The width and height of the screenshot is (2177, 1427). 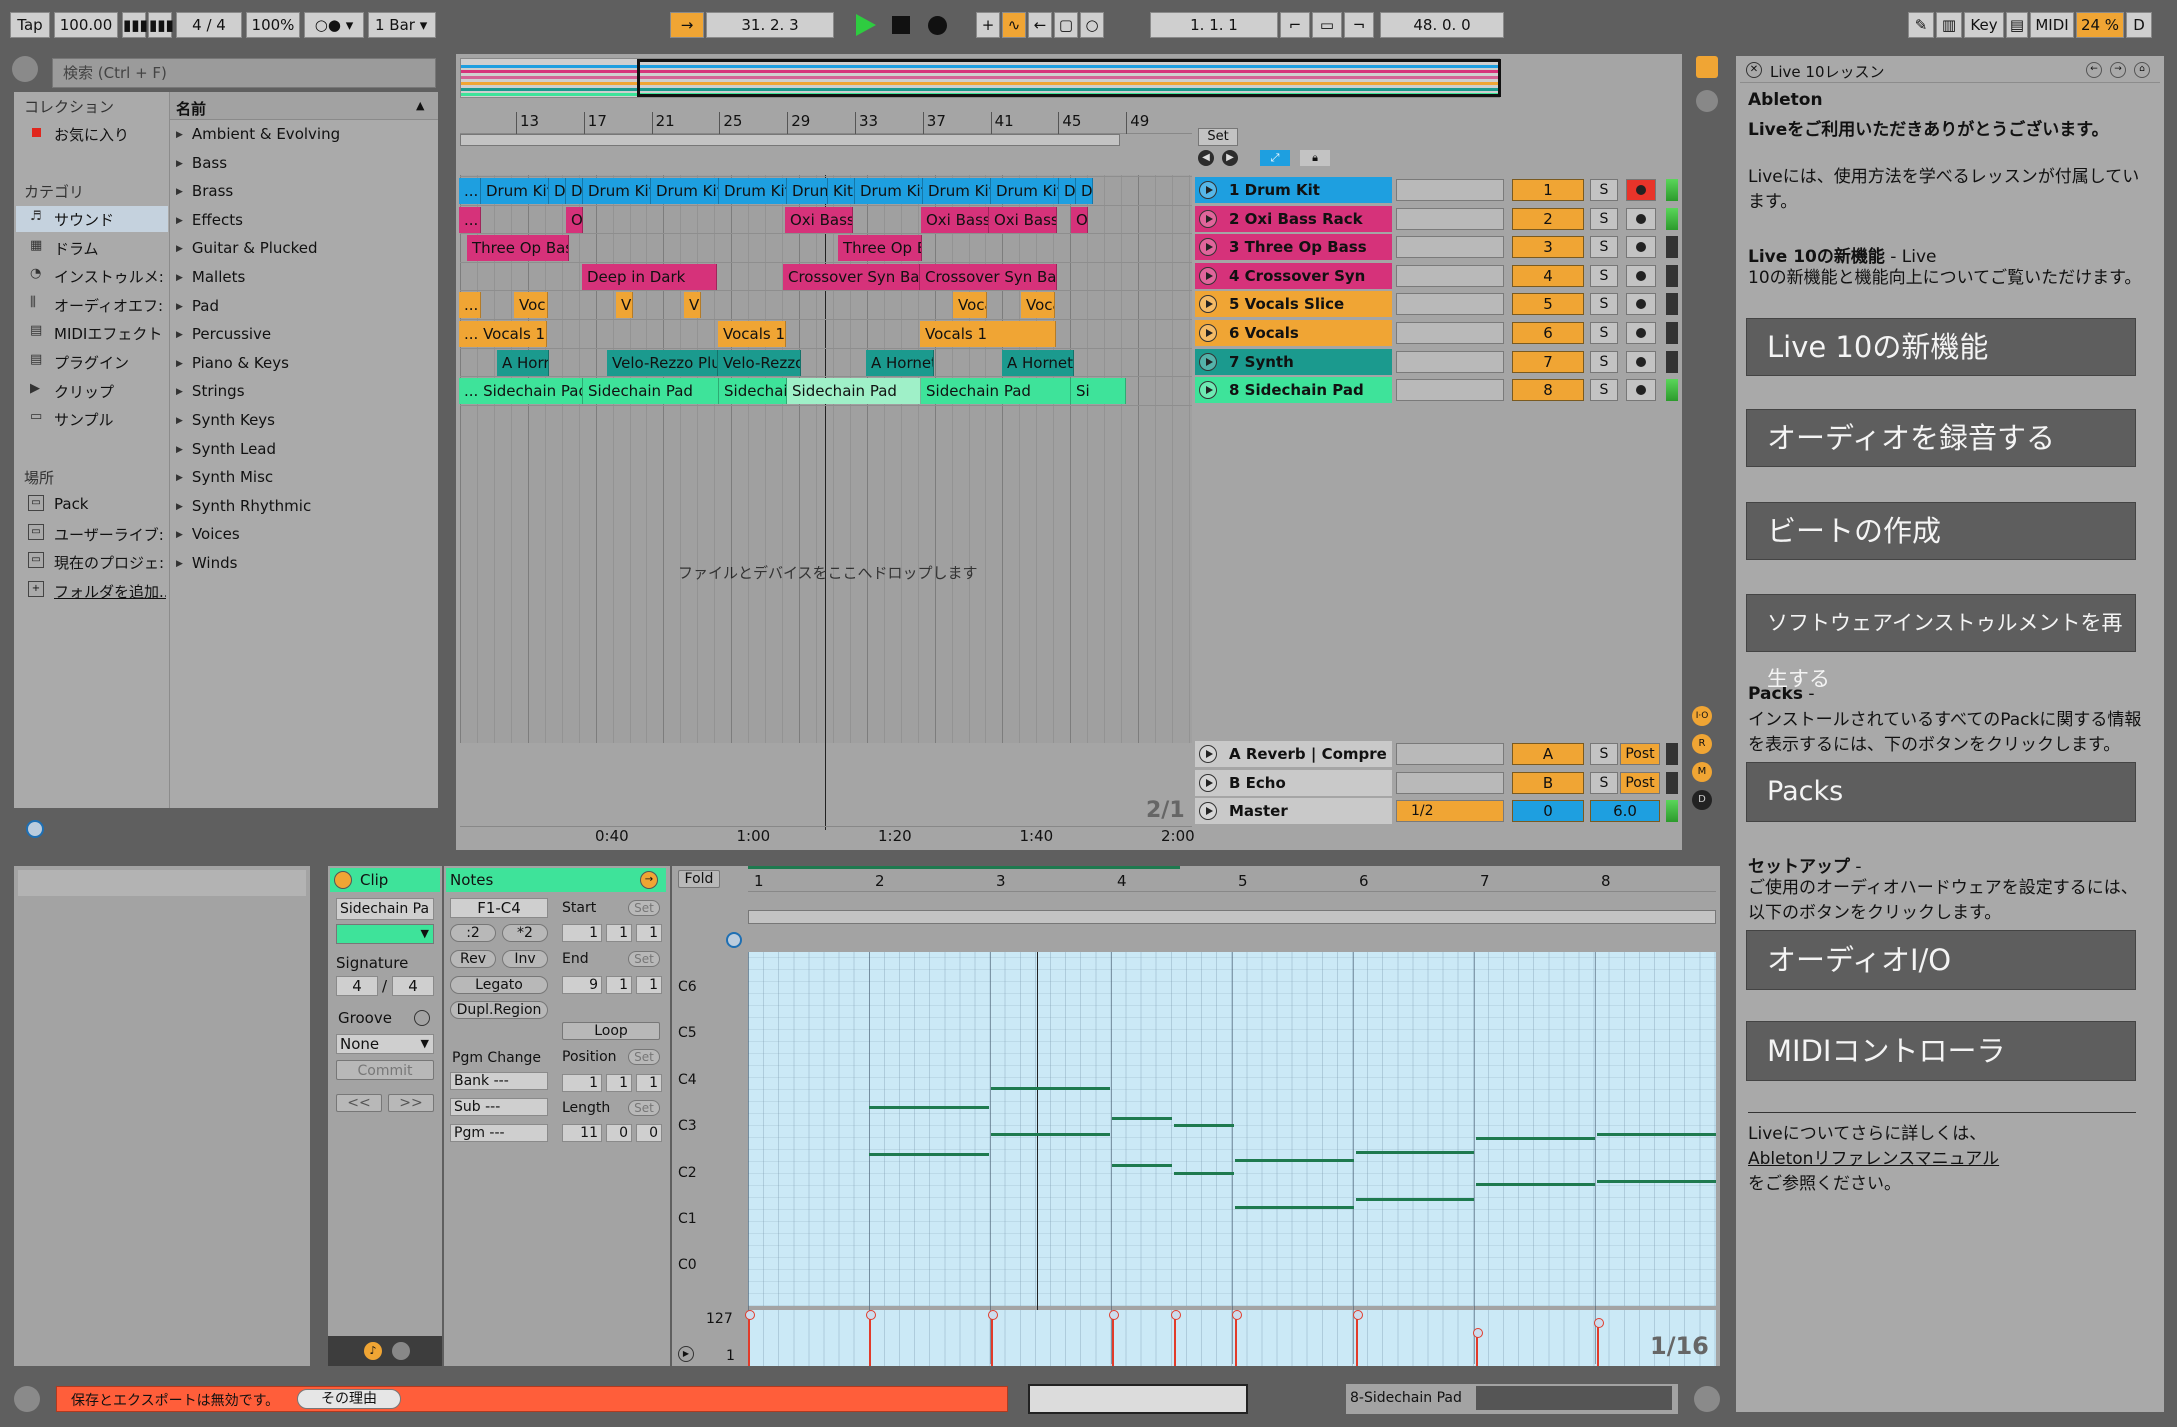 I want to click on quantize-dropdown: 1 Bar ▾, so click(x=402, y=25).